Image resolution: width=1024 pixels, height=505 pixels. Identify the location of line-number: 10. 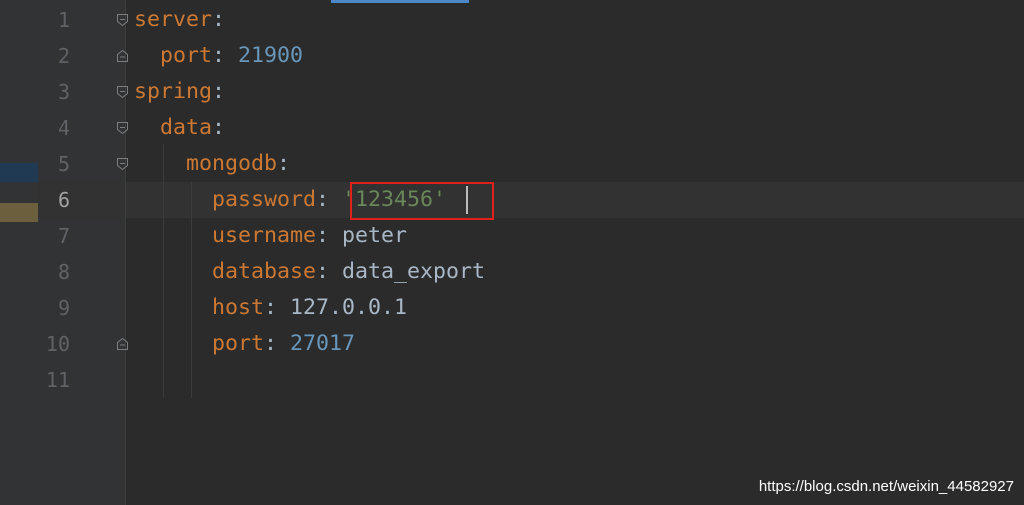
(57, 344).